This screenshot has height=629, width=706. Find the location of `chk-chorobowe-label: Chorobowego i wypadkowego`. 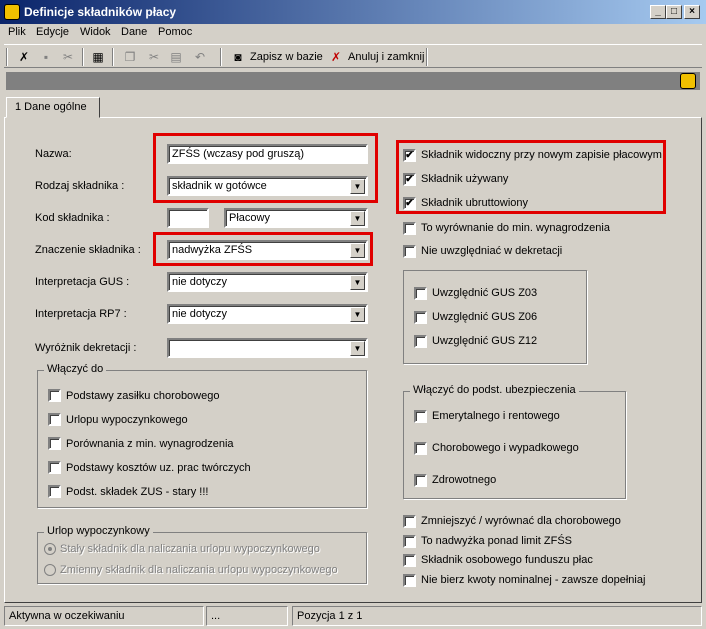

chk-chorobowe-label: Chorobowego i wypadkowego is located at coordinates (505, 448).